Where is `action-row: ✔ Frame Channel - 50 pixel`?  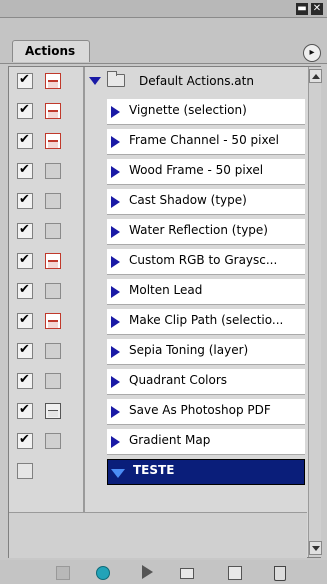 action-row: ✔ Frame Channel - 50 pixel is located at coordinates (157, 142).